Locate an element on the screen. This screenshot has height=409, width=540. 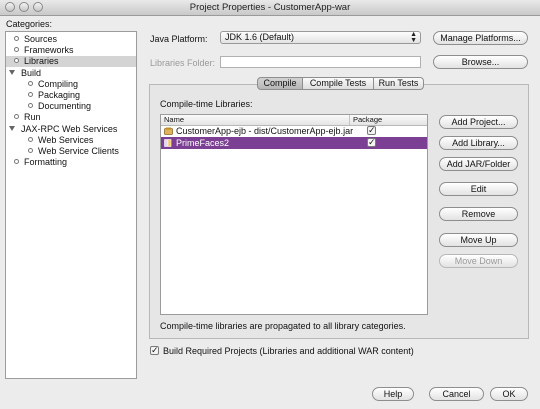
tree-item-web-services: Web Services is located at coordinates (60, 140).